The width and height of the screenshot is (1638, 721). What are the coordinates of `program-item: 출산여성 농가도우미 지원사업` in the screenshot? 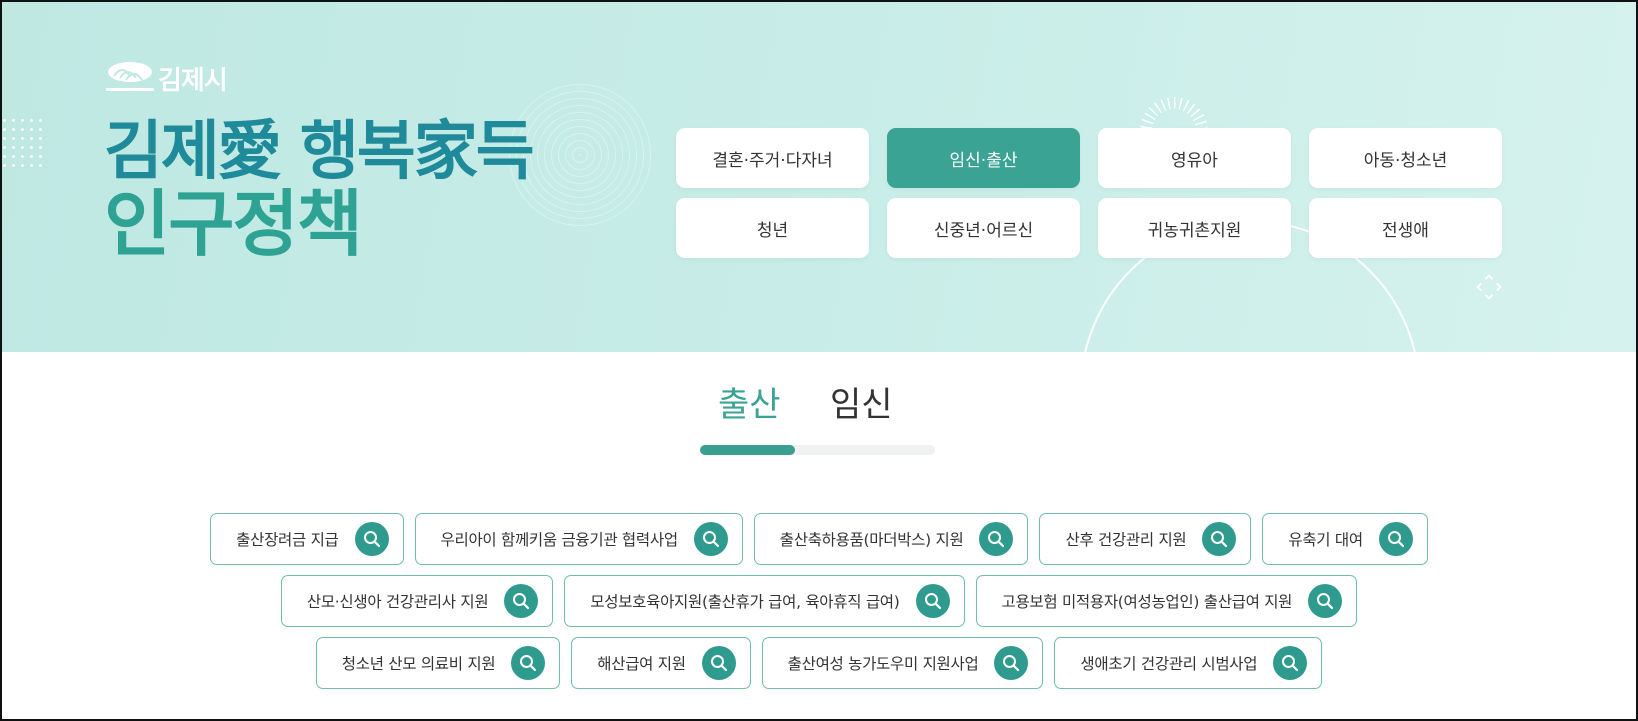 It's located at (902, 663).